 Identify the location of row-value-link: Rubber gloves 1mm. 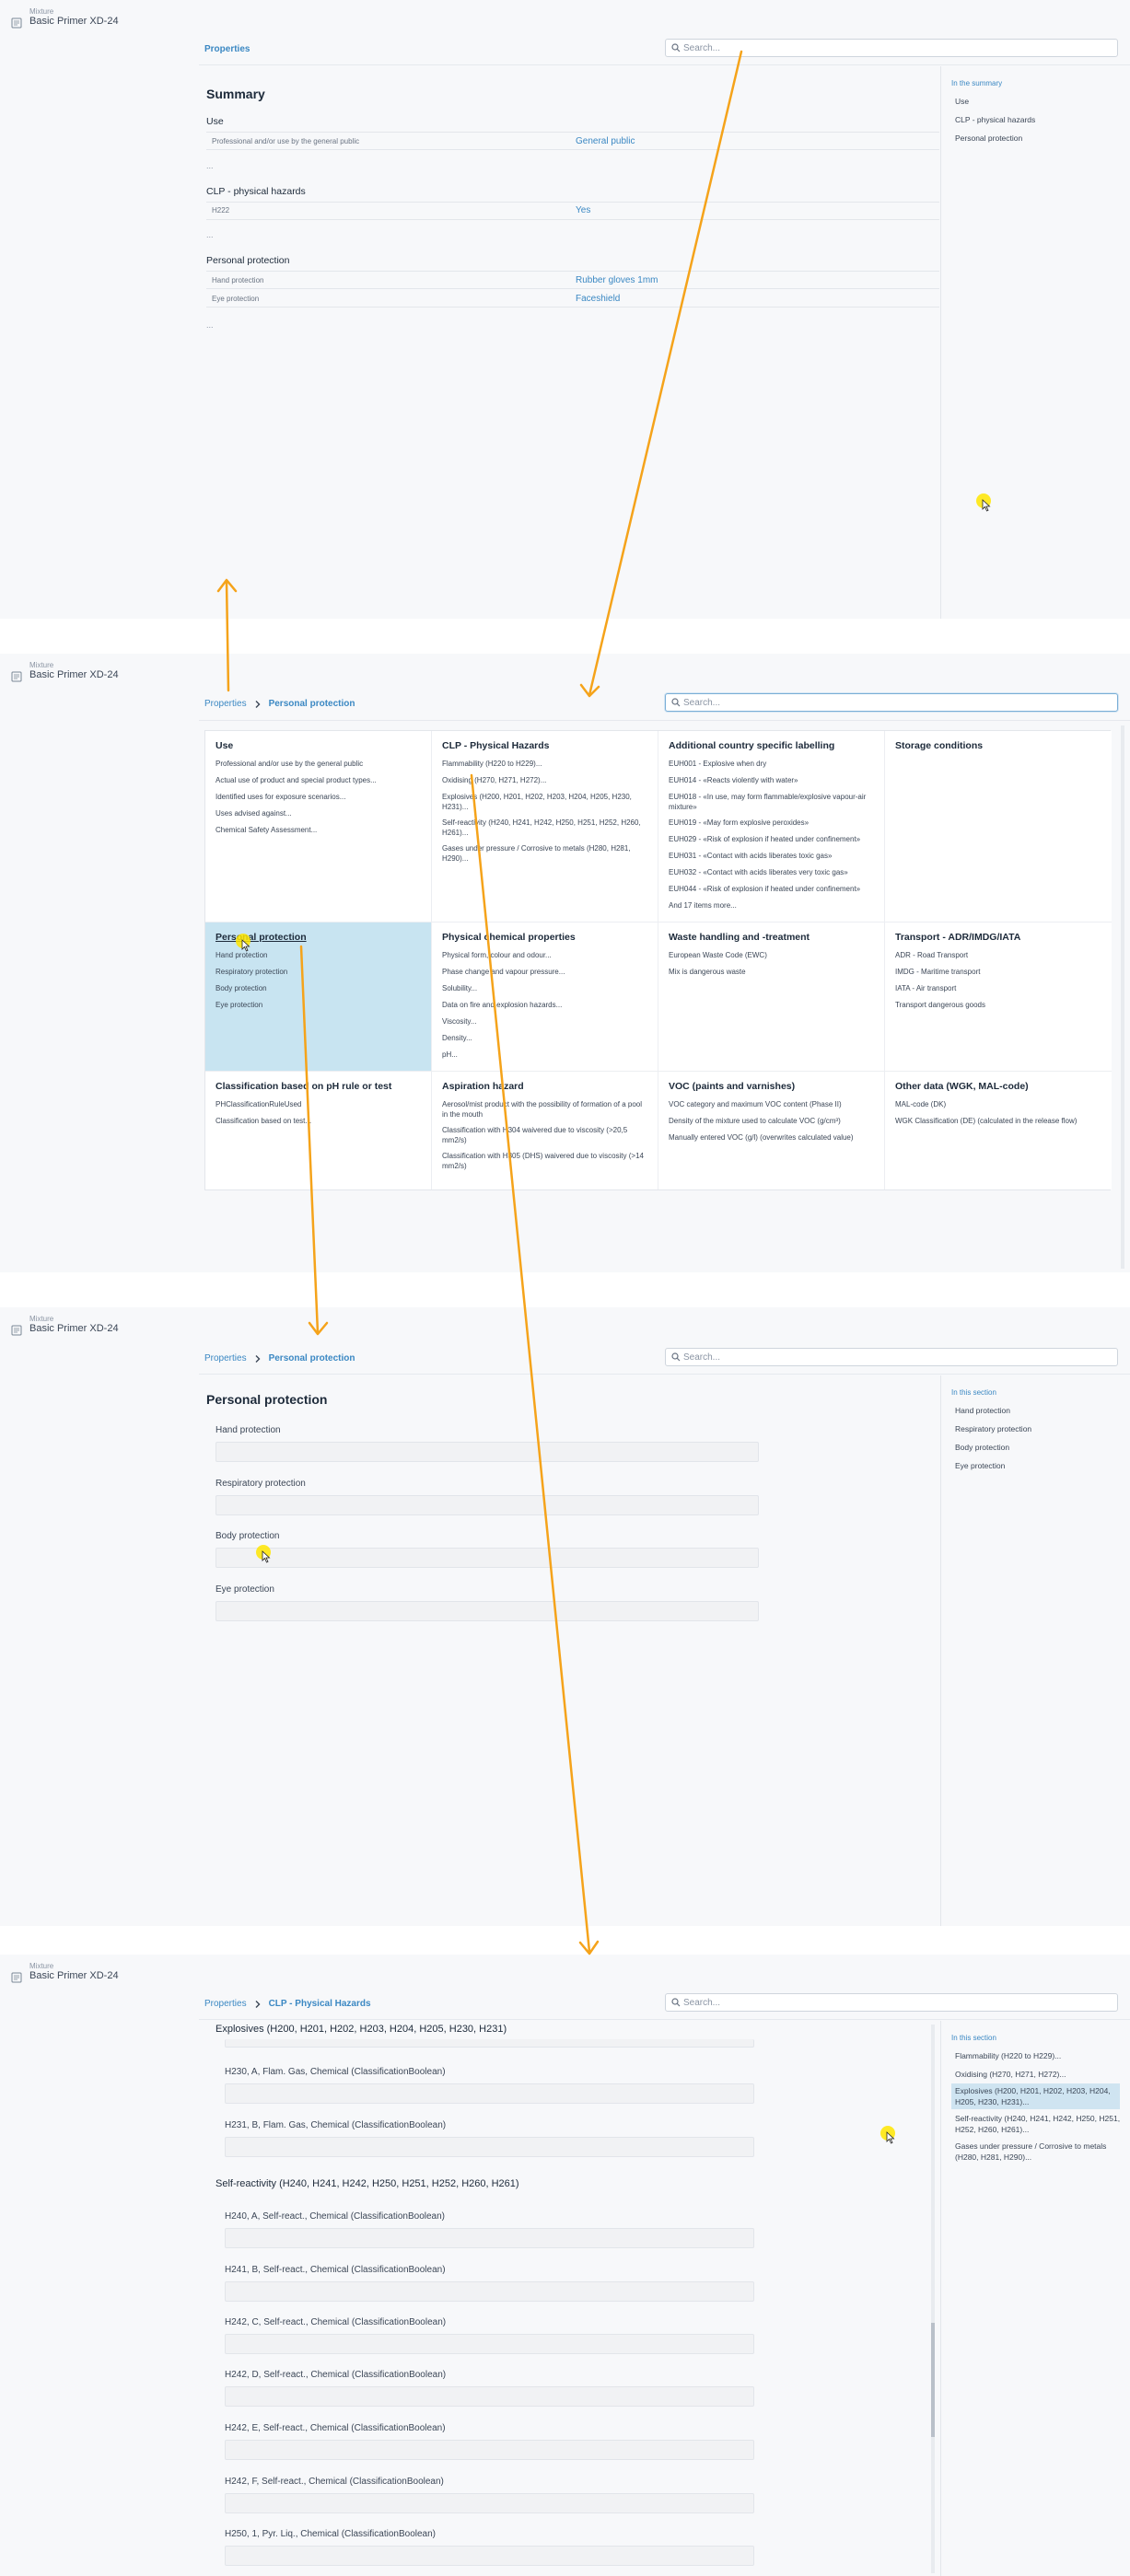
(617, 280).